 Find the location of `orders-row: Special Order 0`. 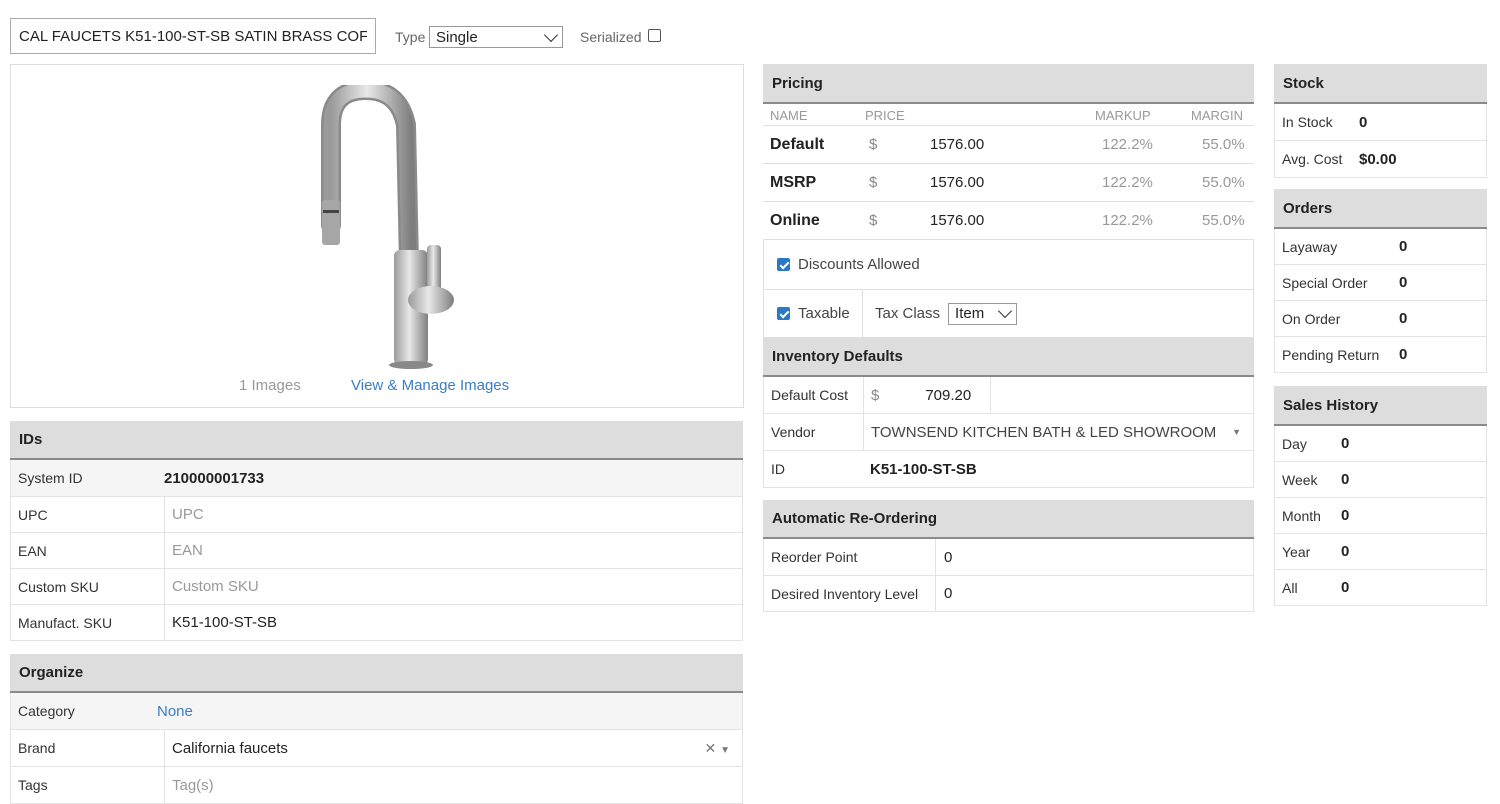

orders-row: Special Order 0 is located at coordinates (1380, 283).